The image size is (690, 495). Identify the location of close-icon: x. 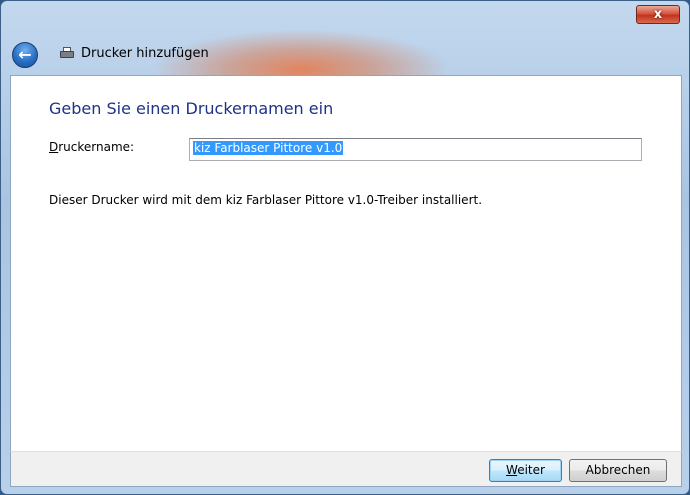
(658, 14).